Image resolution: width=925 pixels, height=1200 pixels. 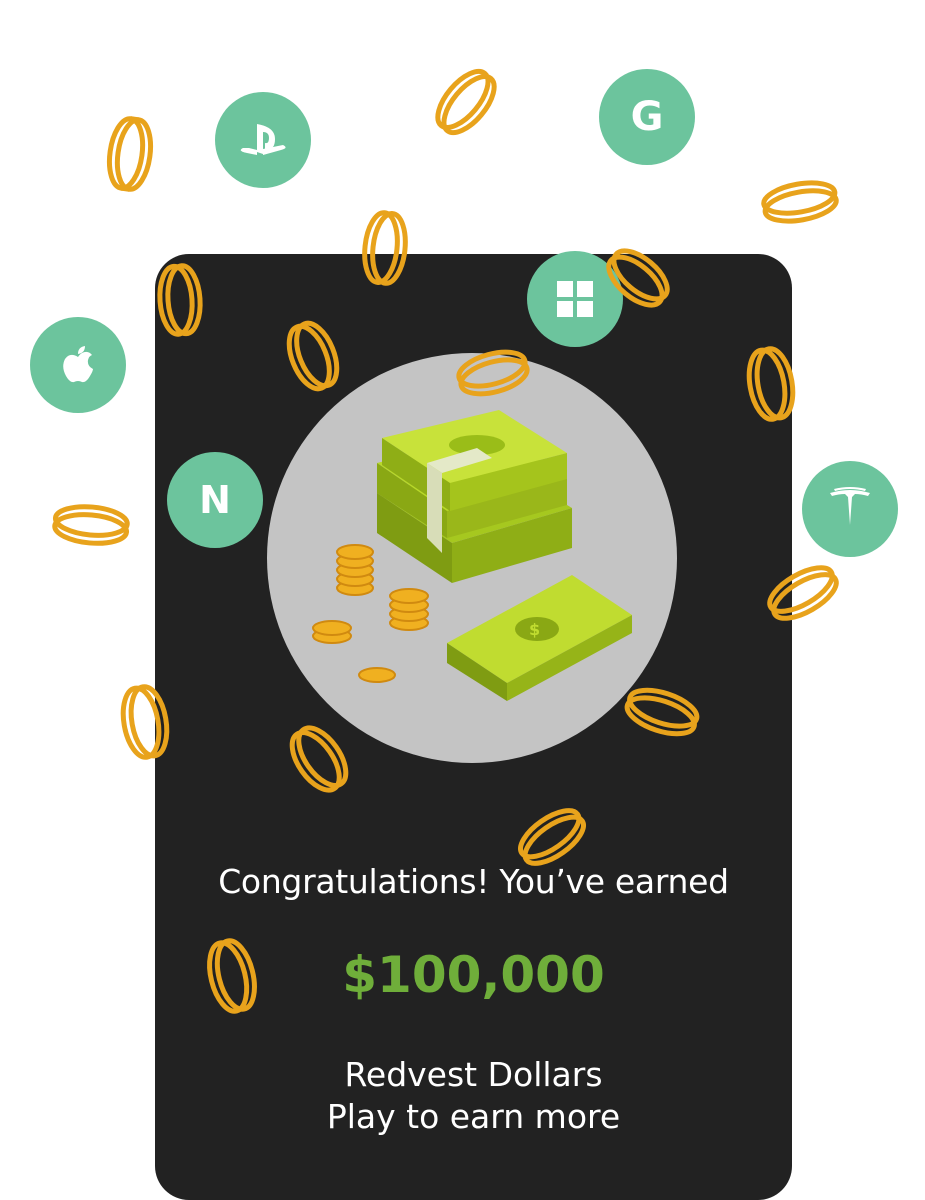 I want to click on google-icon: G, so click(x=647, y=117).